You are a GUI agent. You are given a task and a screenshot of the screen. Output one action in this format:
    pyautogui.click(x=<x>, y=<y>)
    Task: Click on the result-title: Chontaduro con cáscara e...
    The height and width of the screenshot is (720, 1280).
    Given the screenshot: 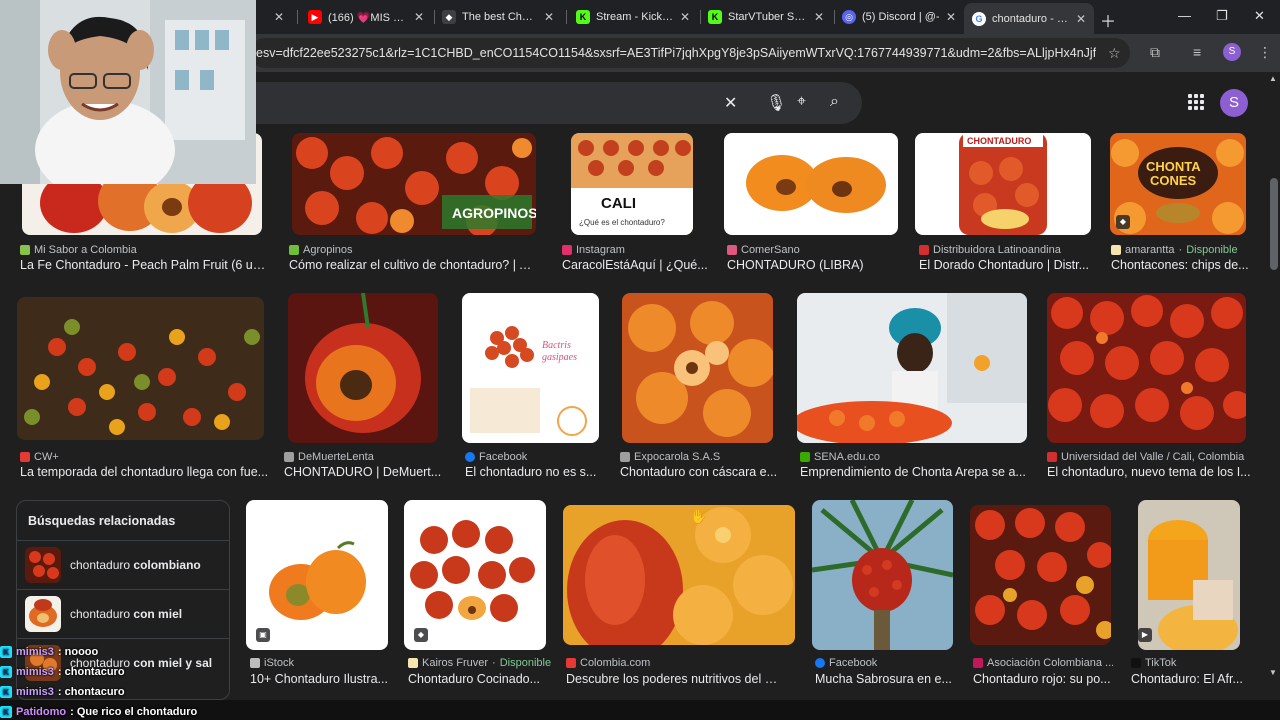 What is the action you would take?
    pyautogui.click(x=700, y=472)
    